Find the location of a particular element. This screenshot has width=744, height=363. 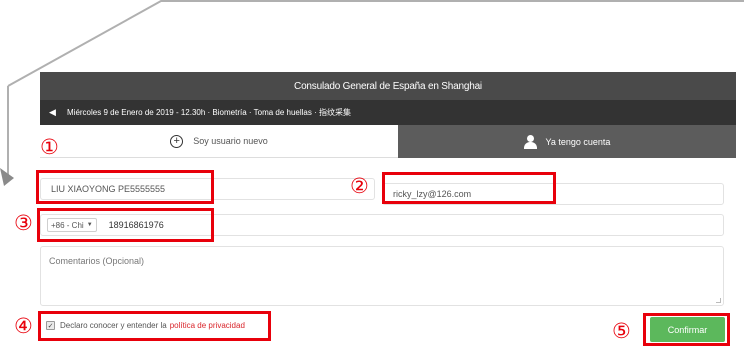

marker-1: ① is located at coordinates (49, 147).